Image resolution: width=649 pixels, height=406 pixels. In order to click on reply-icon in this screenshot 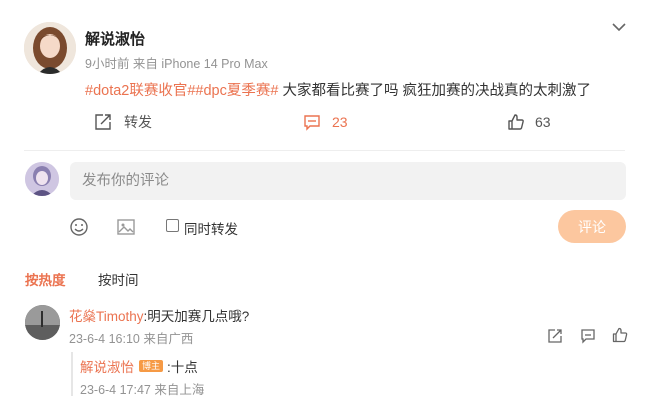, I will do `click(588, 336)`.